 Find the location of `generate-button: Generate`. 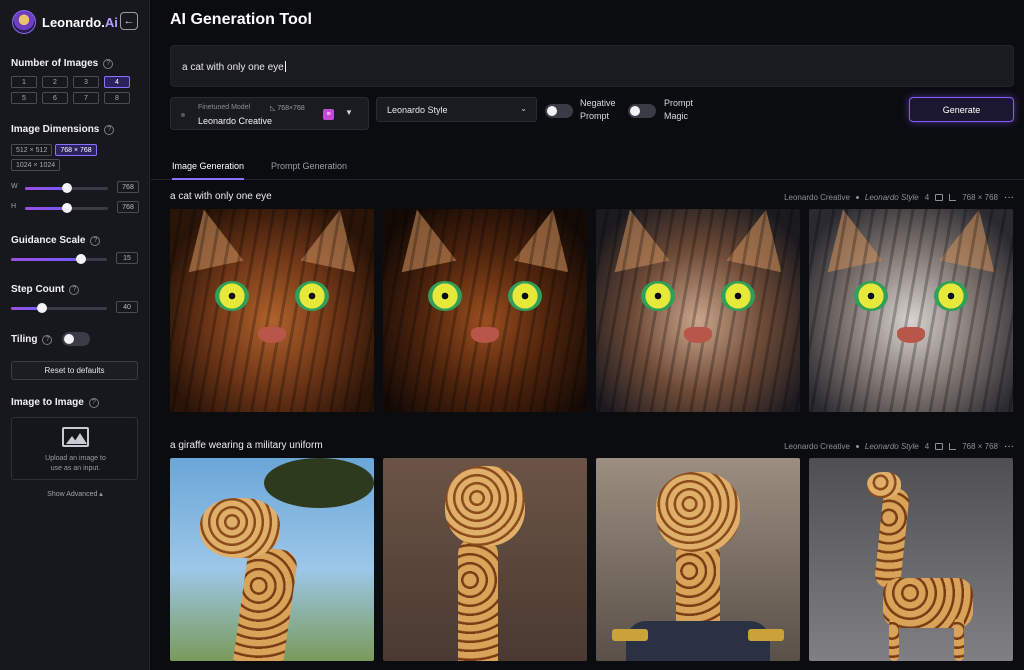

generate-button: Generate is located at coordinates (961, 109).